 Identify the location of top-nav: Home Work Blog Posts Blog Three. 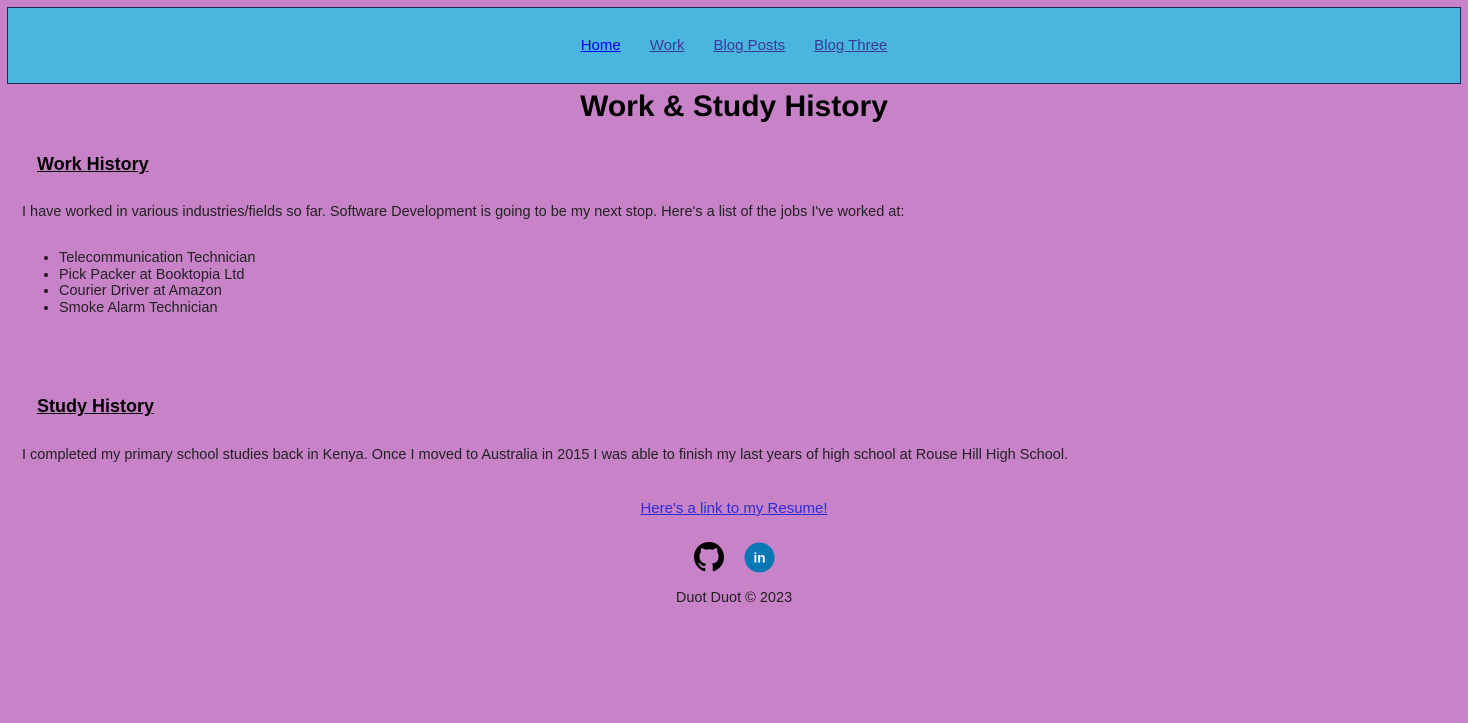
(734, 45).